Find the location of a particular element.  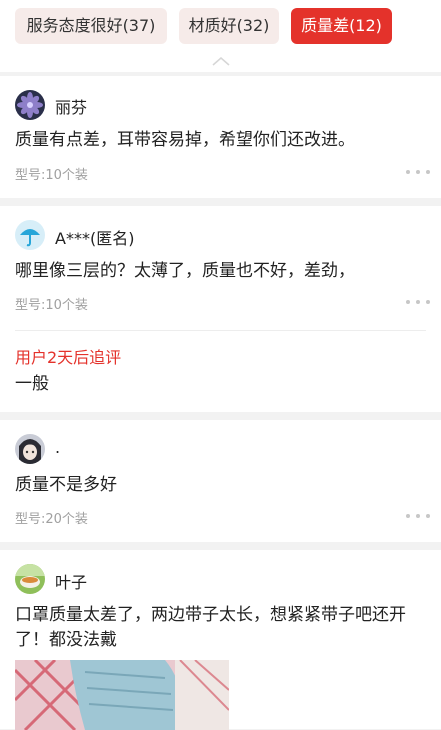

review-content: 口罩质量太差了，两边带子太长，想紧紧带子吧还开了！都没法戴 is located at coordinates (210, 627).